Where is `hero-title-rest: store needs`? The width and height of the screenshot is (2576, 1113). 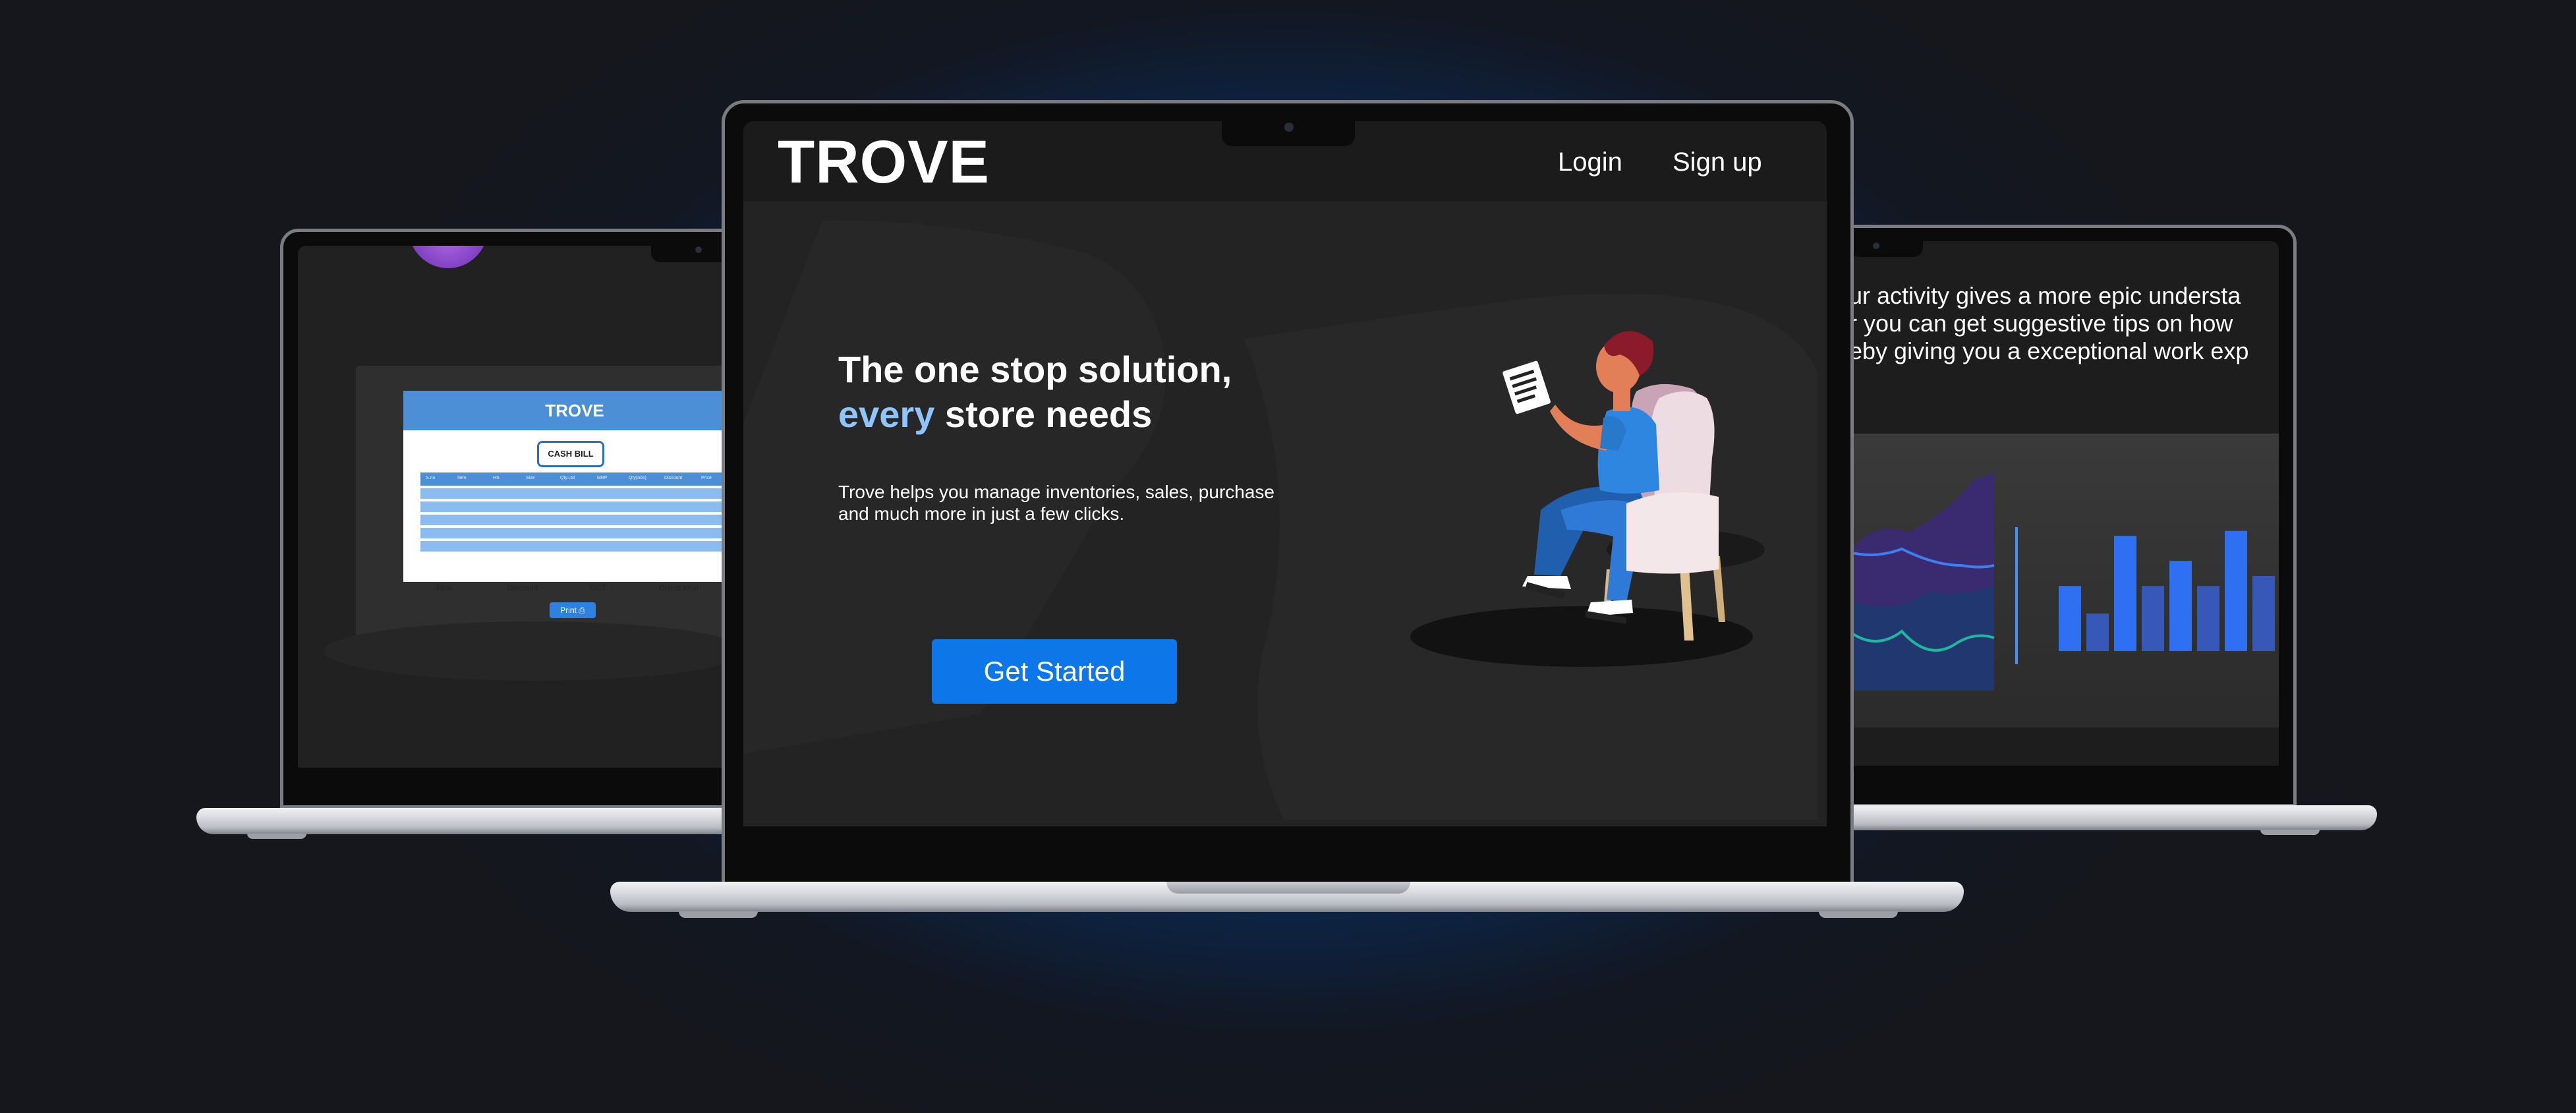 hero-title-rest: store needs is located at coordinates (1043, 414).